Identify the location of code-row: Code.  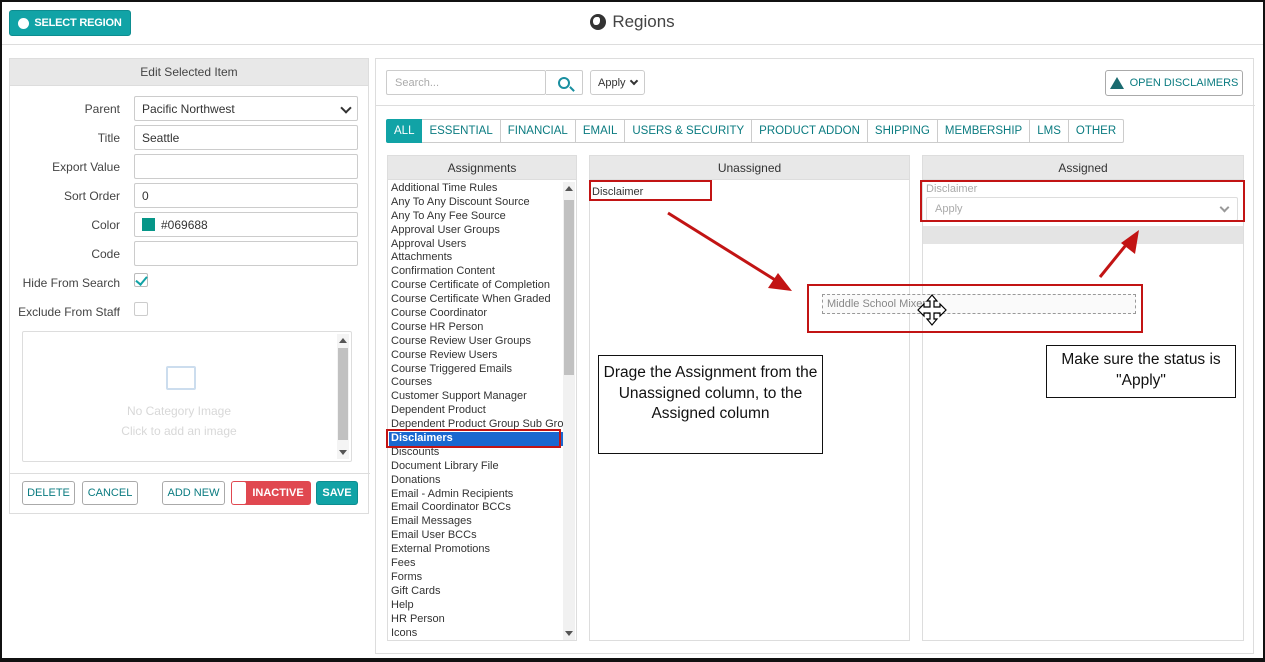
(190, 253).